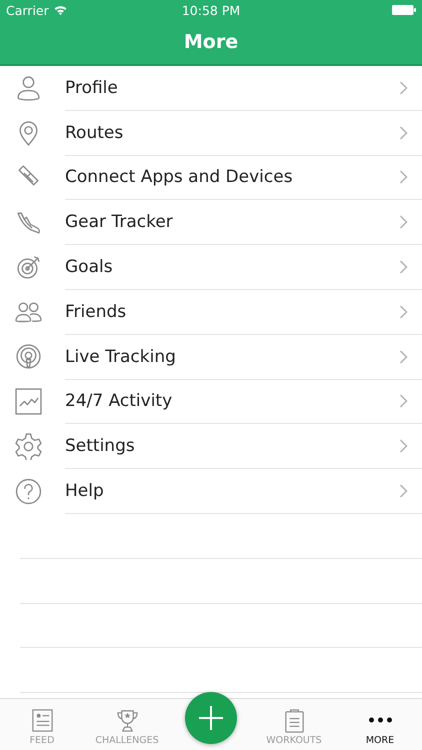  I want to click on plus-icon, so click(211, 718).